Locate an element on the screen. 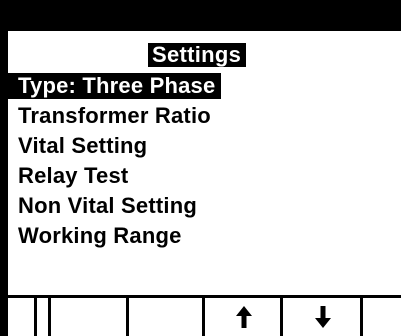 The image size is (401, 336). up-arrow-icon is located at coordinates (243, 317).